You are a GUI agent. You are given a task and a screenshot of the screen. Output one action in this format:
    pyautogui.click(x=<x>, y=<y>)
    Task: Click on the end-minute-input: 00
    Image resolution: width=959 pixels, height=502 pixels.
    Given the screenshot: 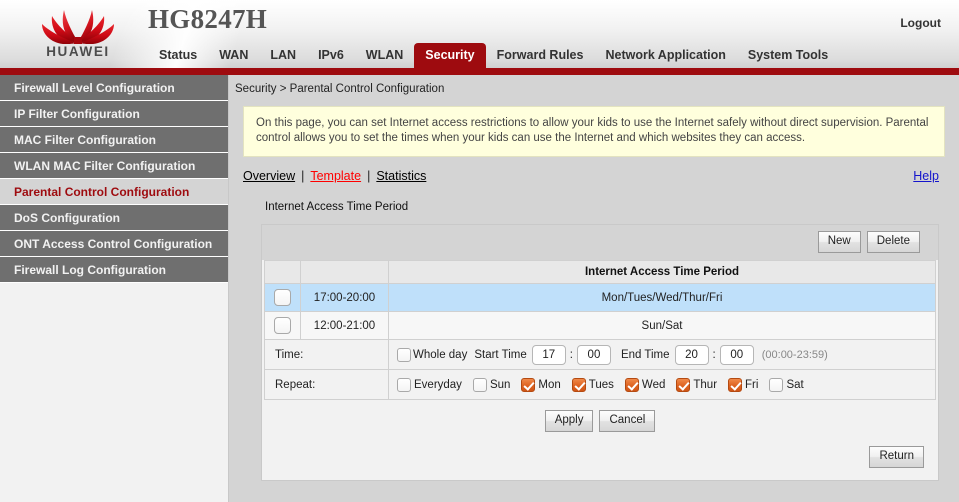 What is the action you would take?
    pyautogui.click(x=736, y=354)
    